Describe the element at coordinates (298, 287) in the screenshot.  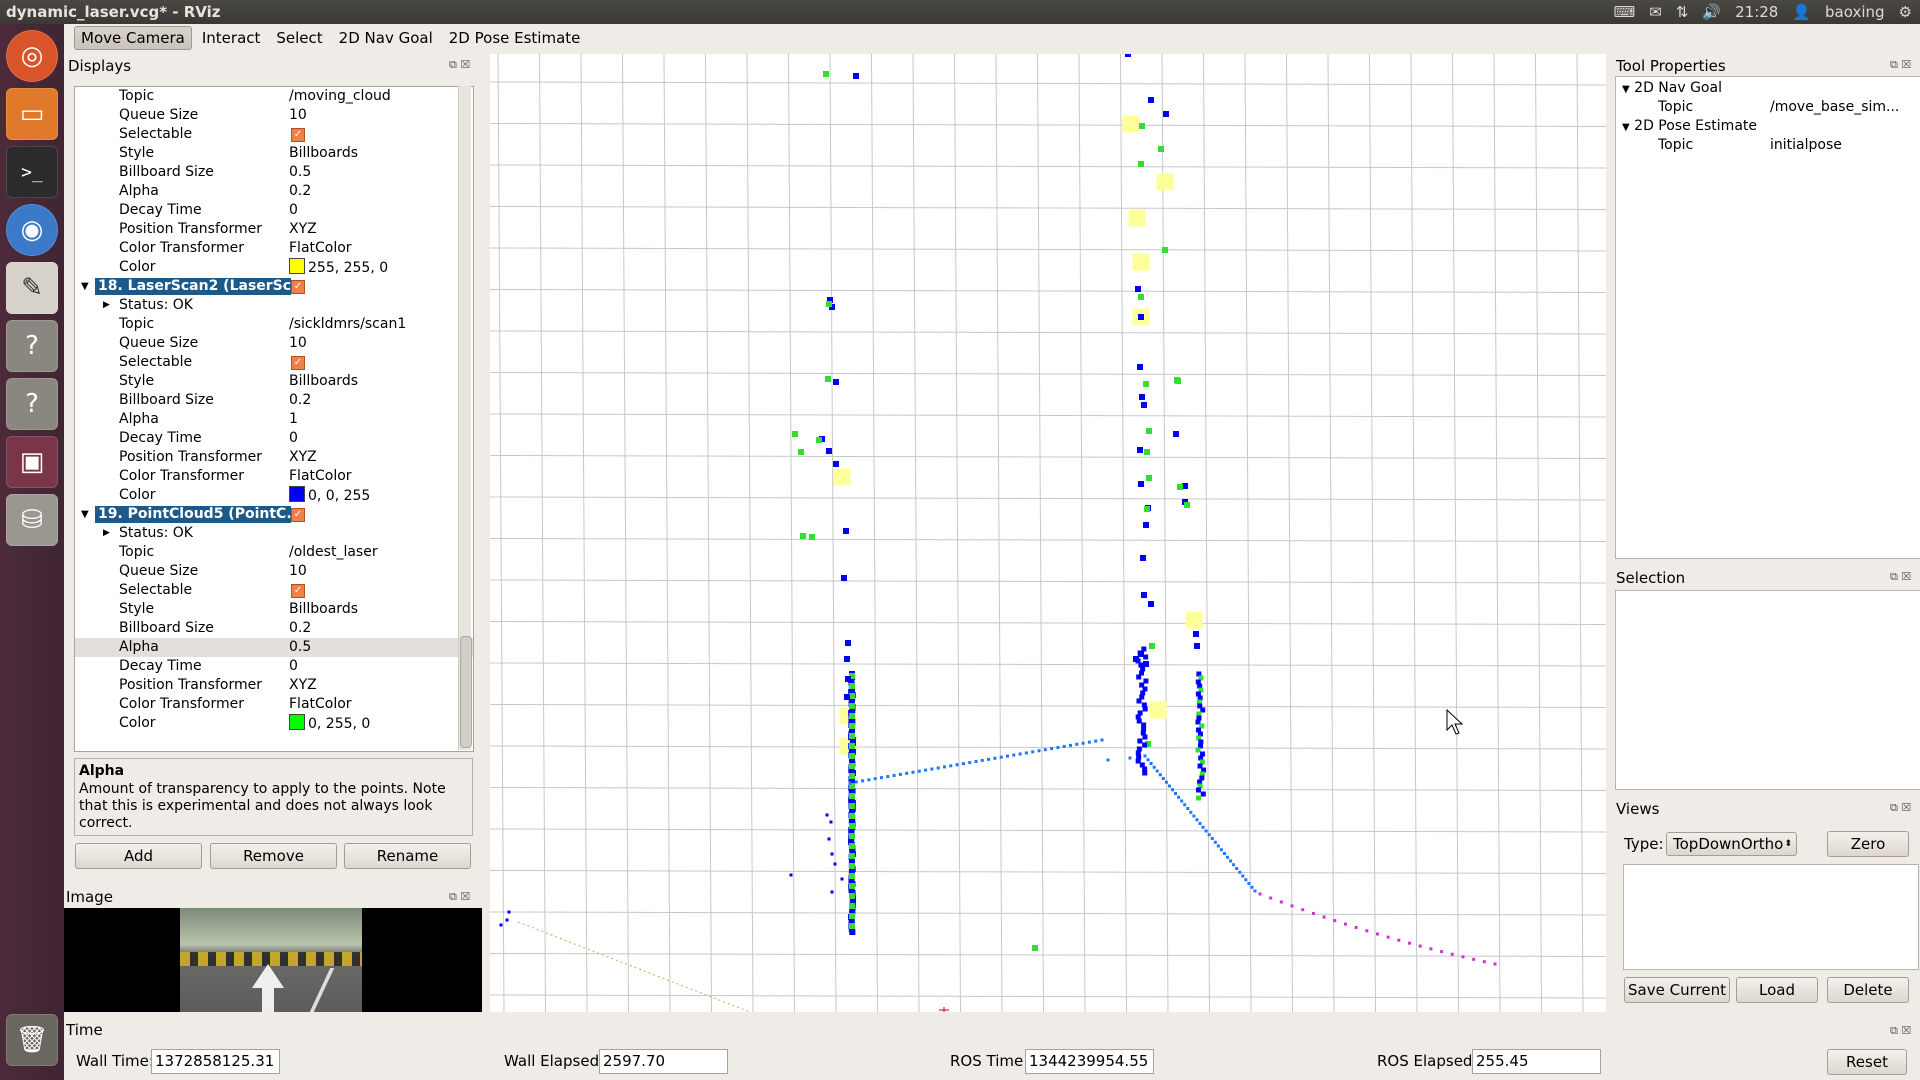
I see `enabled-checkbox: ✓` at that location.